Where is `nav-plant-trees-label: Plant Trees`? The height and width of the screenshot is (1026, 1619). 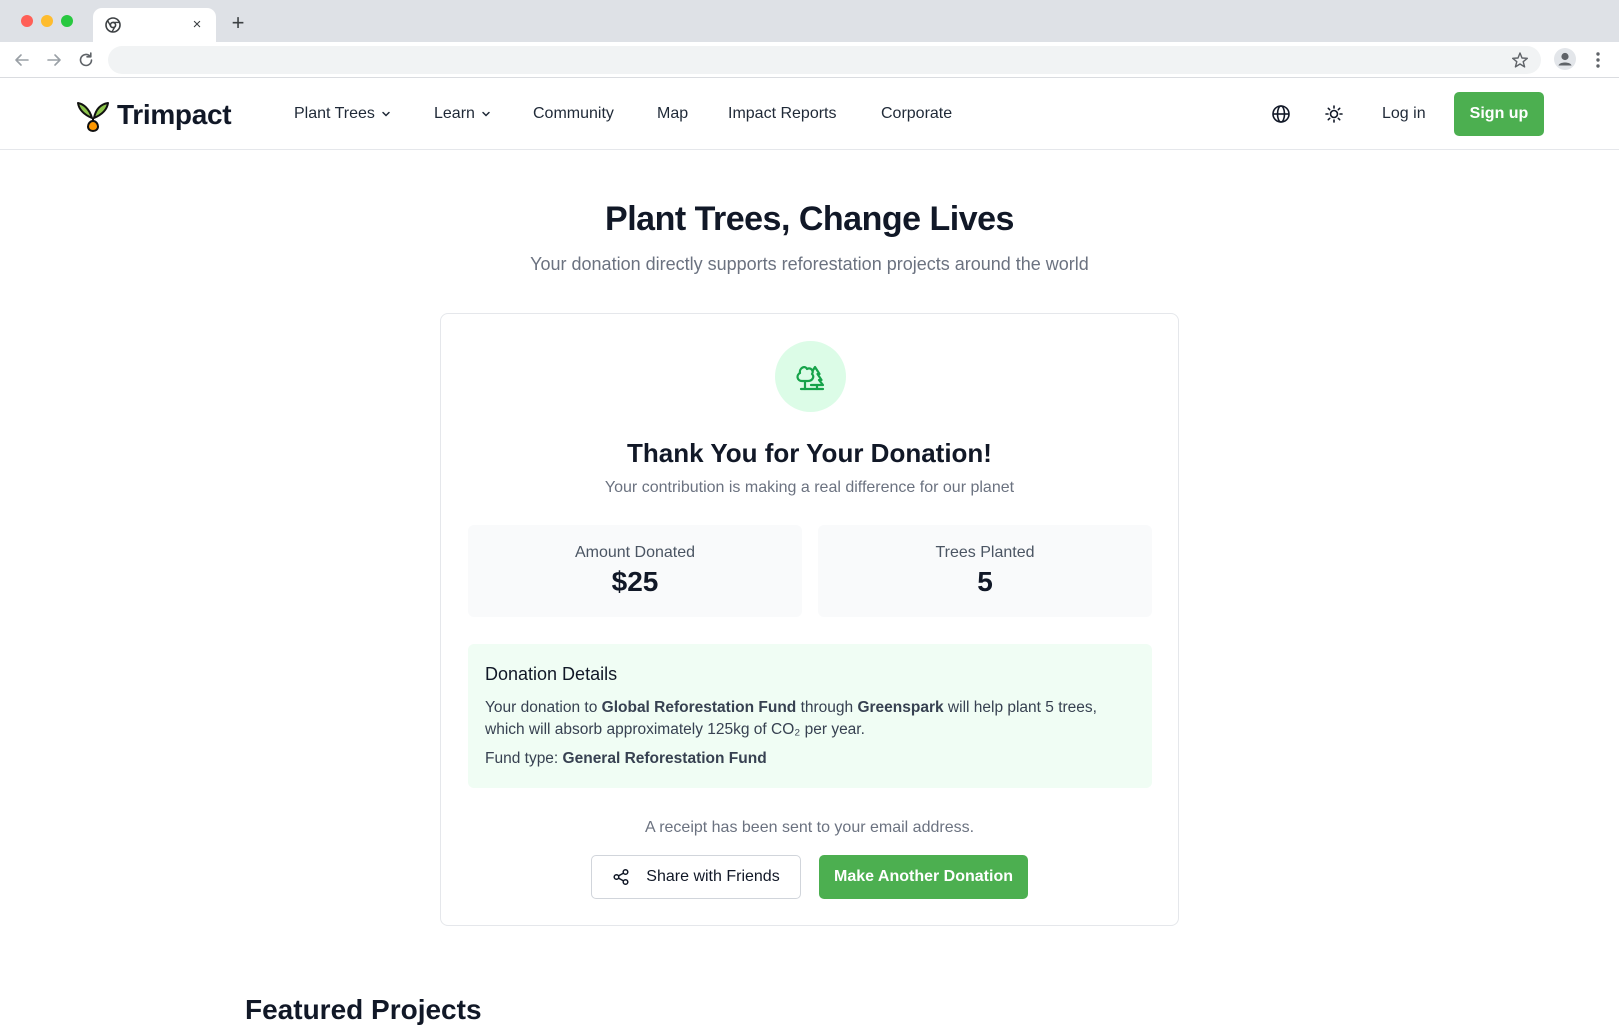 nav-plant-trees-label: Plant Trees is located at coordinates (334, 113).